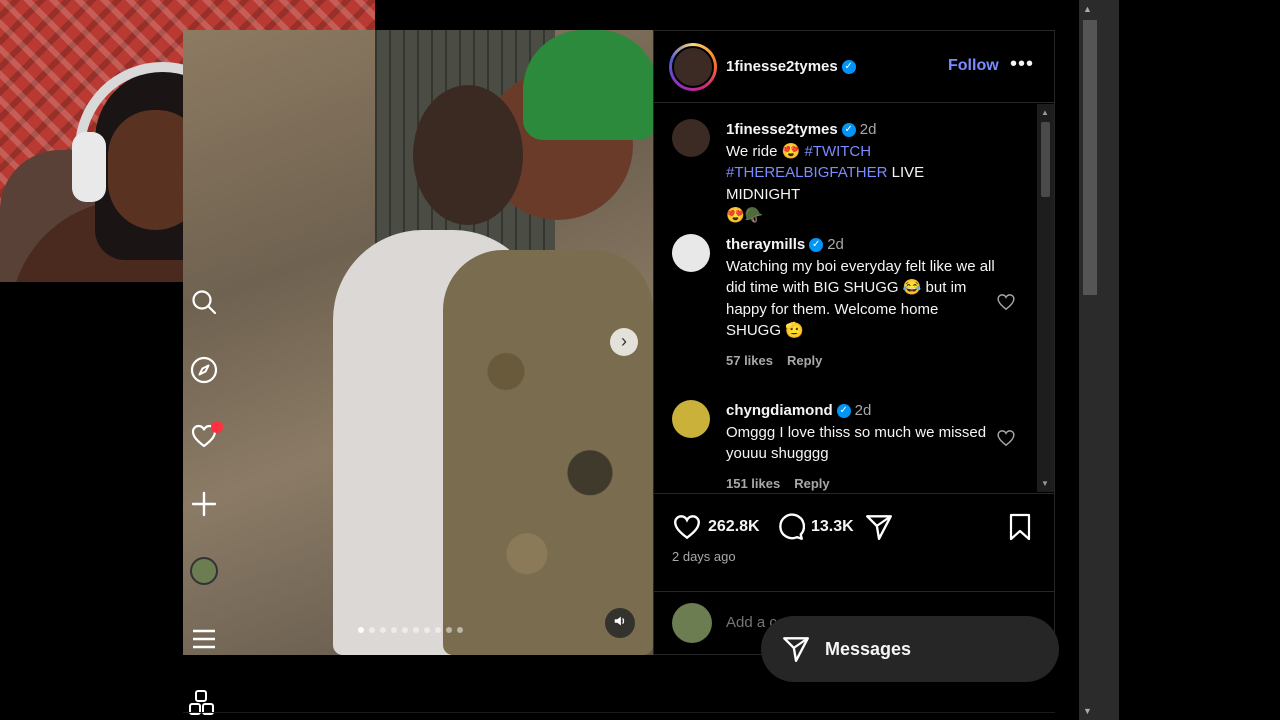  I want to click on caption-text: We ride 😍, so click(763, 151).